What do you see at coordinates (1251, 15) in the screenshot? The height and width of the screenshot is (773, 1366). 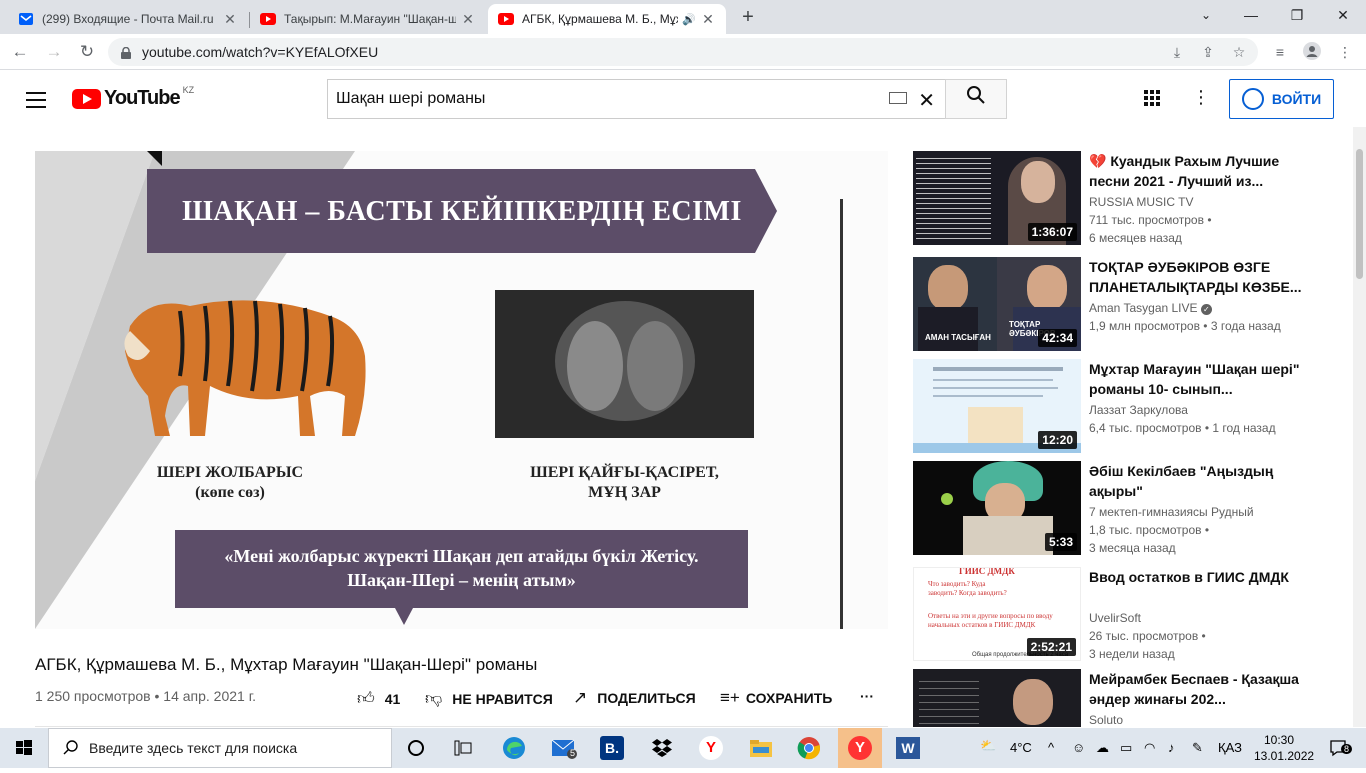 I see `minimize-button: —` at bounding box center [1251, 15].